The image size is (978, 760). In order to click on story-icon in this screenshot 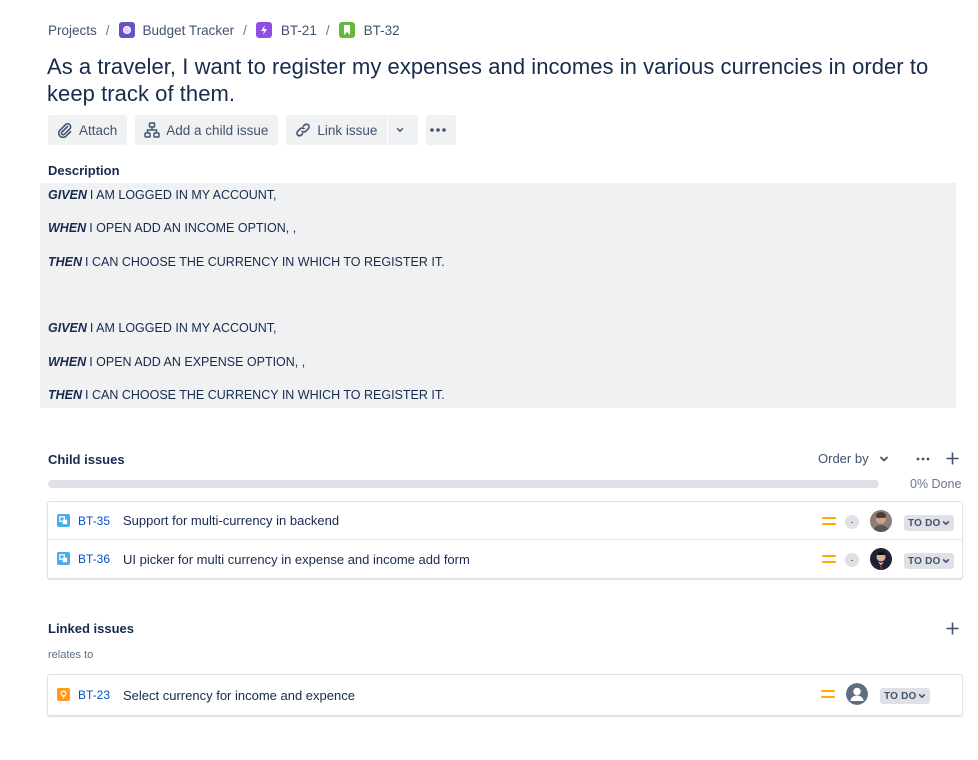, I will do `click(346, 30)`.